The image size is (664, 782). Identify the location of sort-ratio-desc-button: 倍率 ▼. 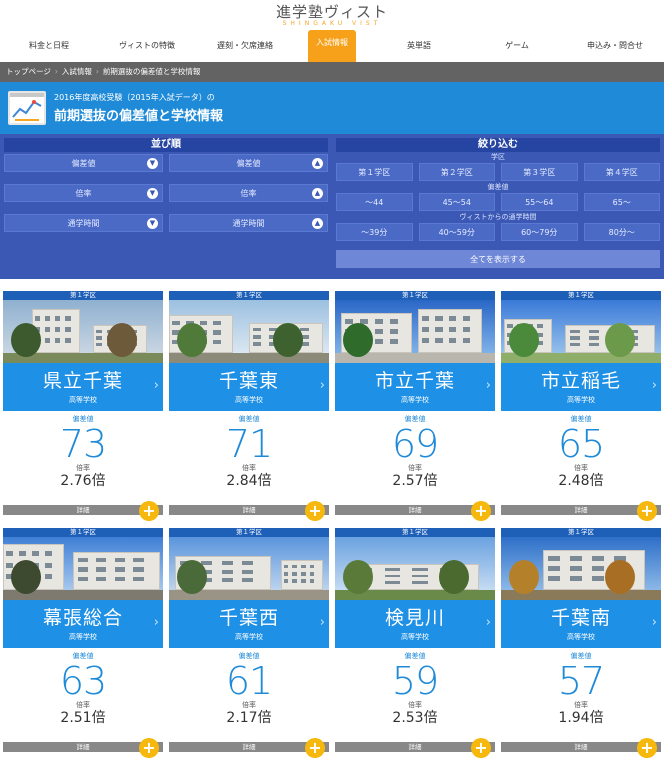
(83, 193).